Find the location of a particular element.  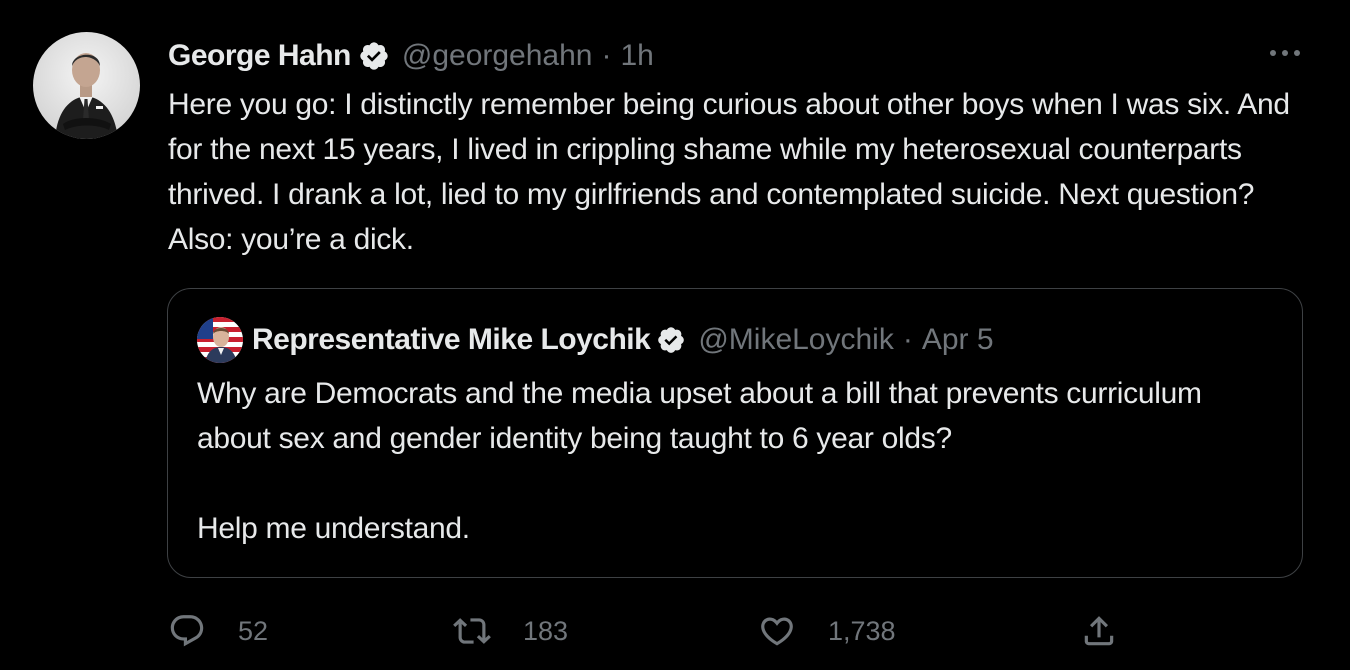

quoted-author-handle: @MikeLoychik is located at coordinates (796, 340).